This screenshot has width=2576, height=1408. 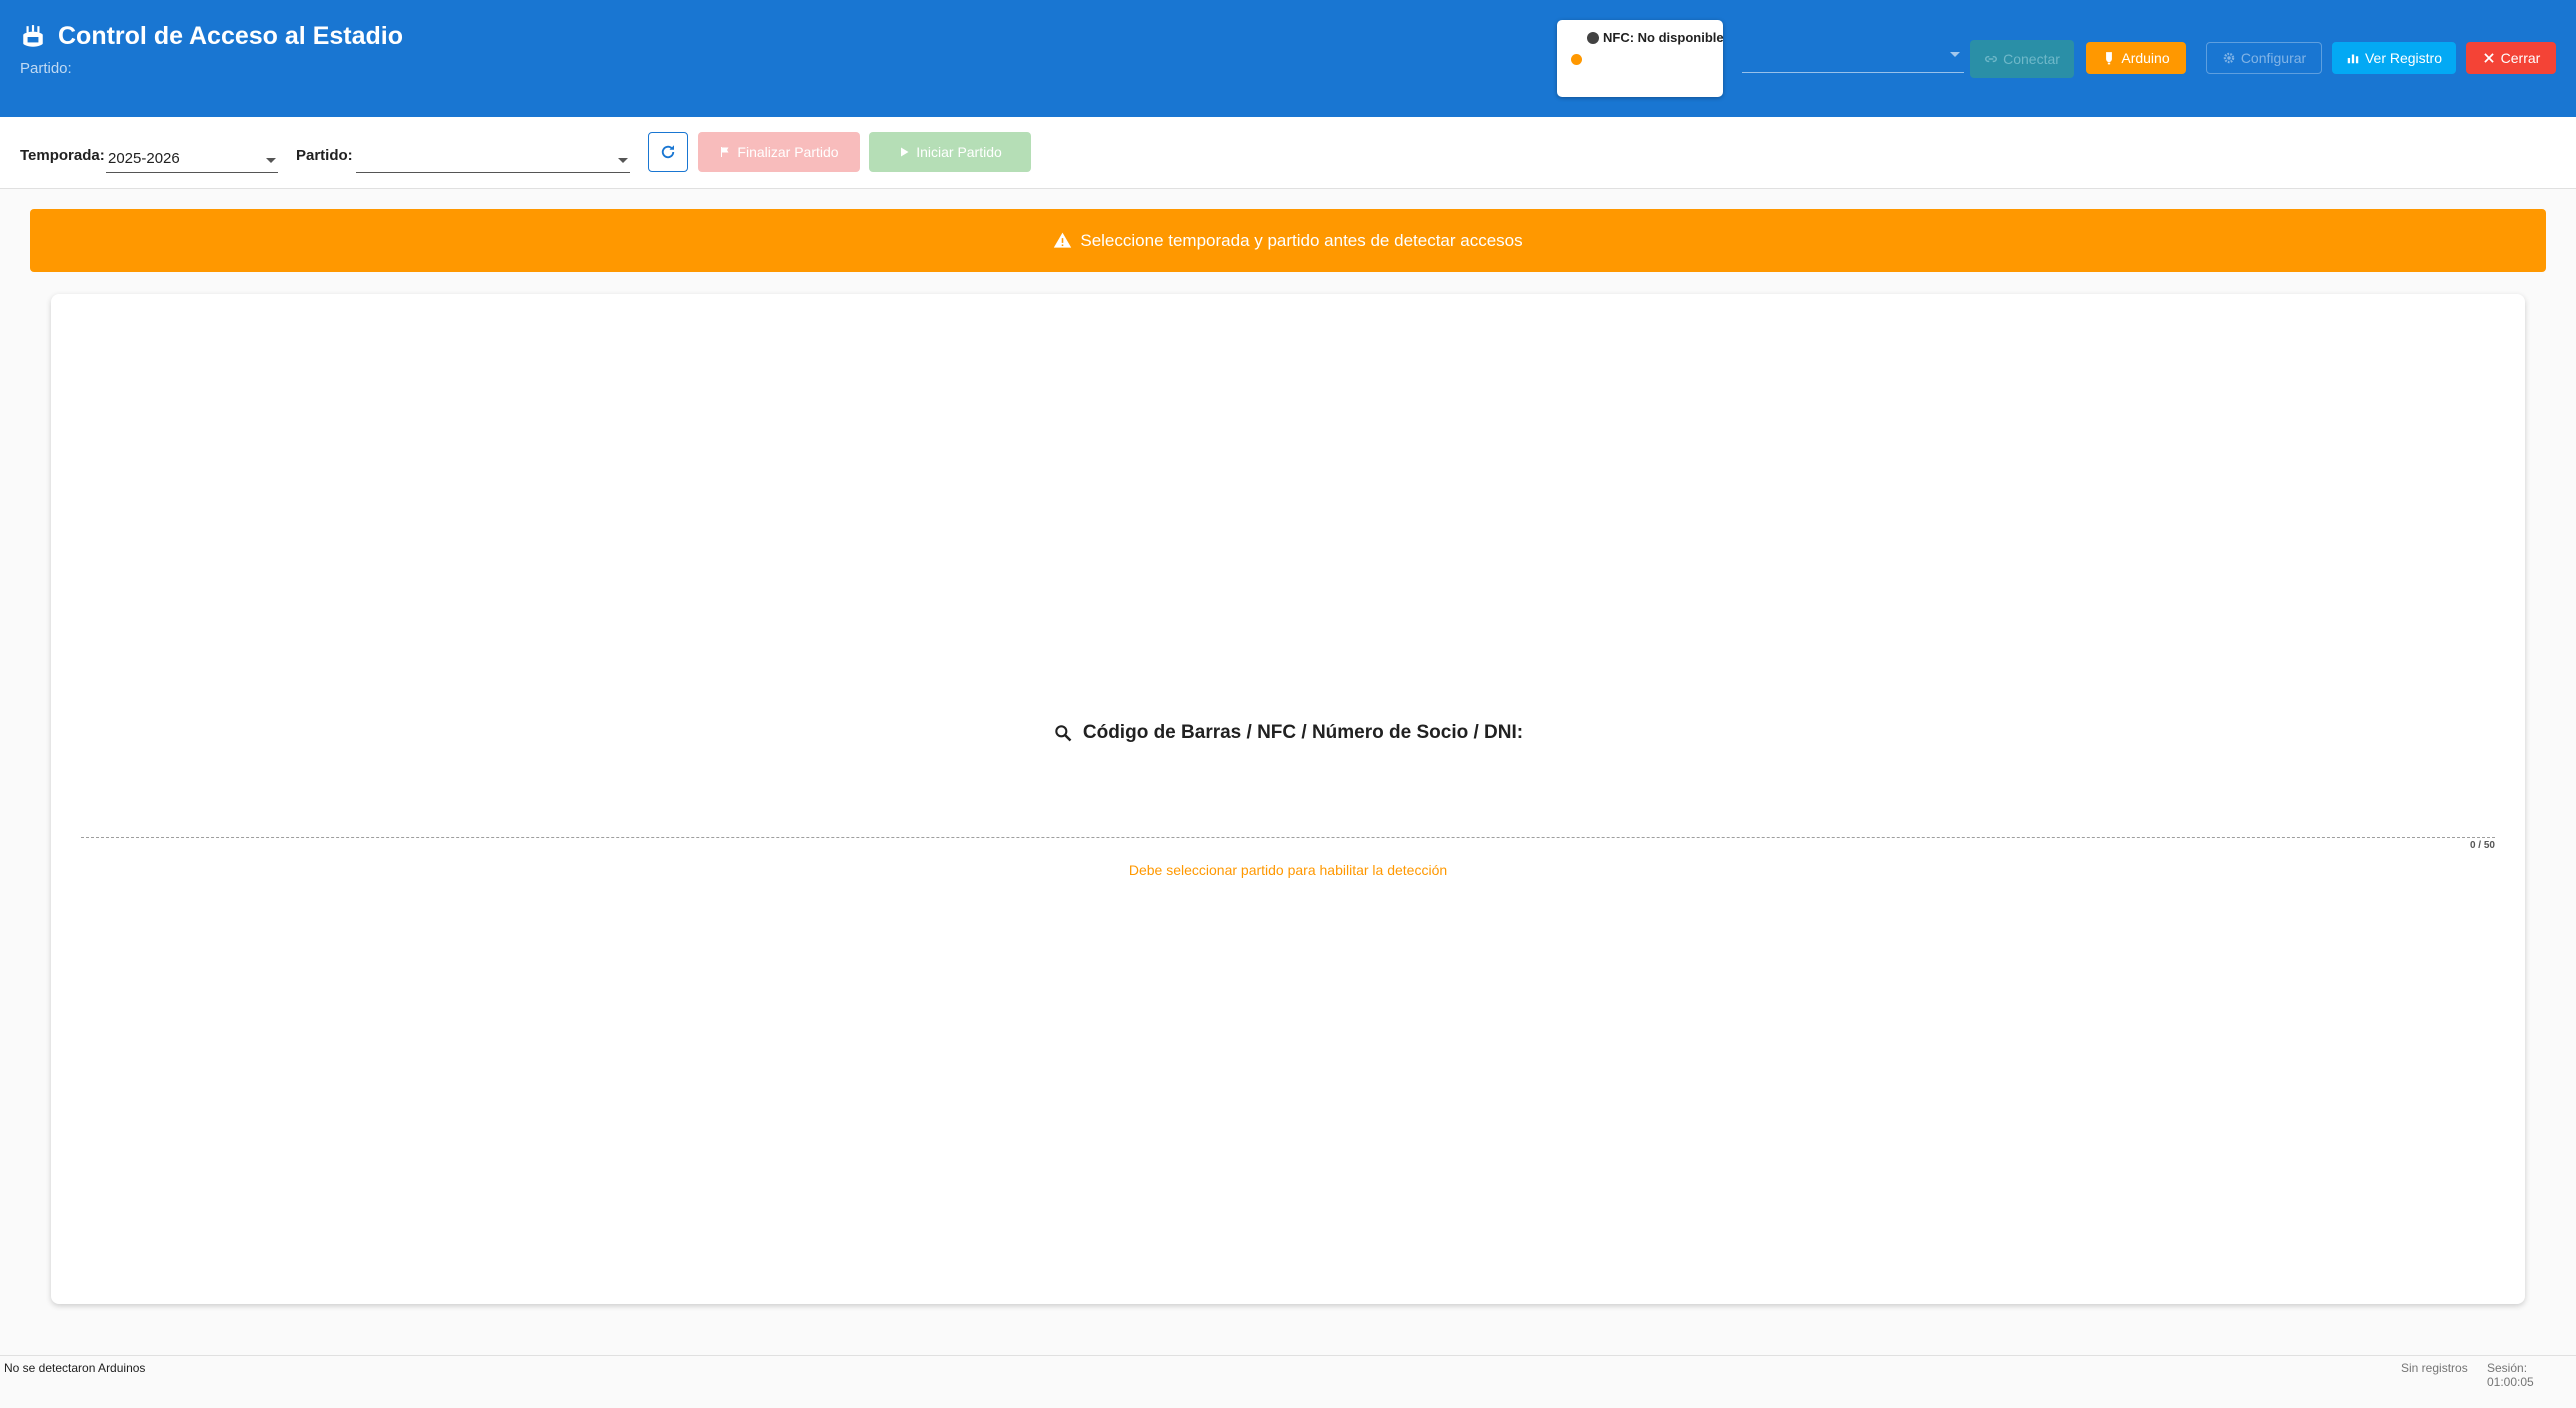 What do you see at coordinates (1063, 733) in the screenshot?
I see `search-icon` at bounding box center [1063, 733].